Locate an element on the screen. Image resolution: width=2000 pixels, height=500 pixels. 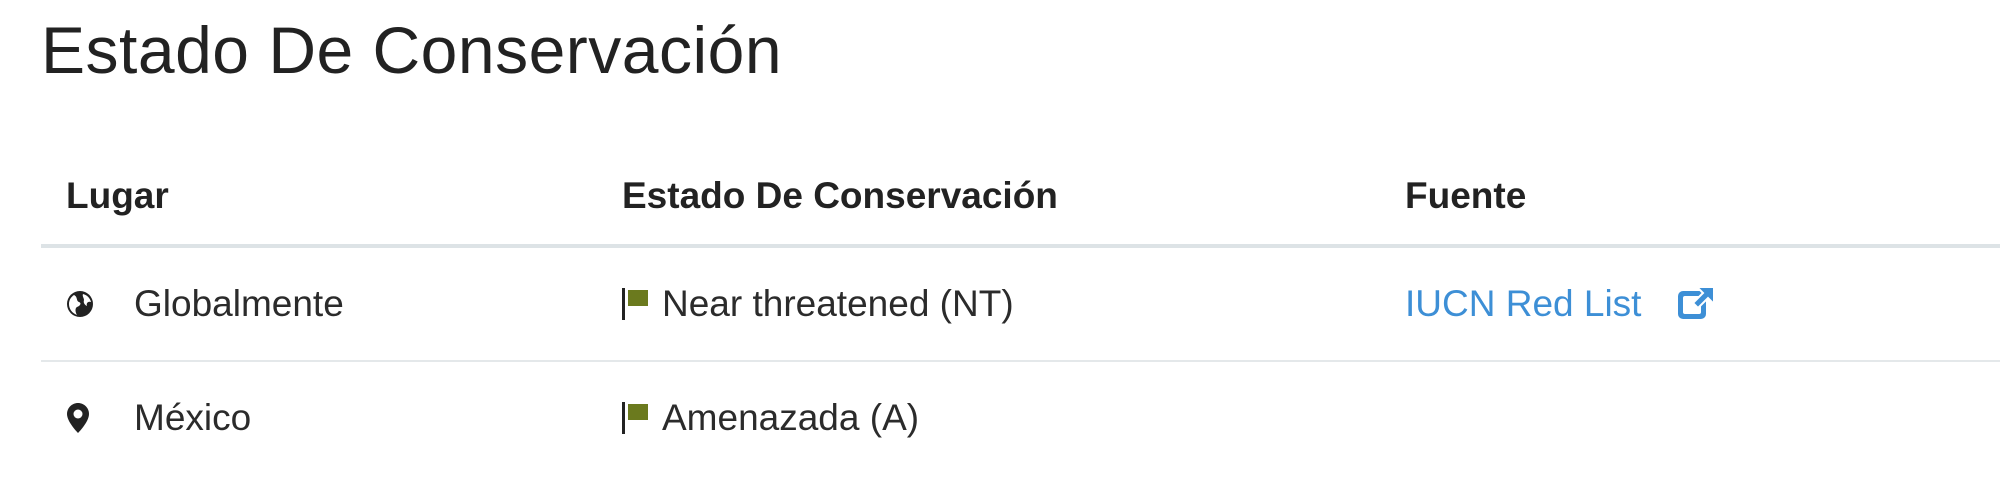
status-label: Near threatened (NT) is located at coordinates (838, 303).